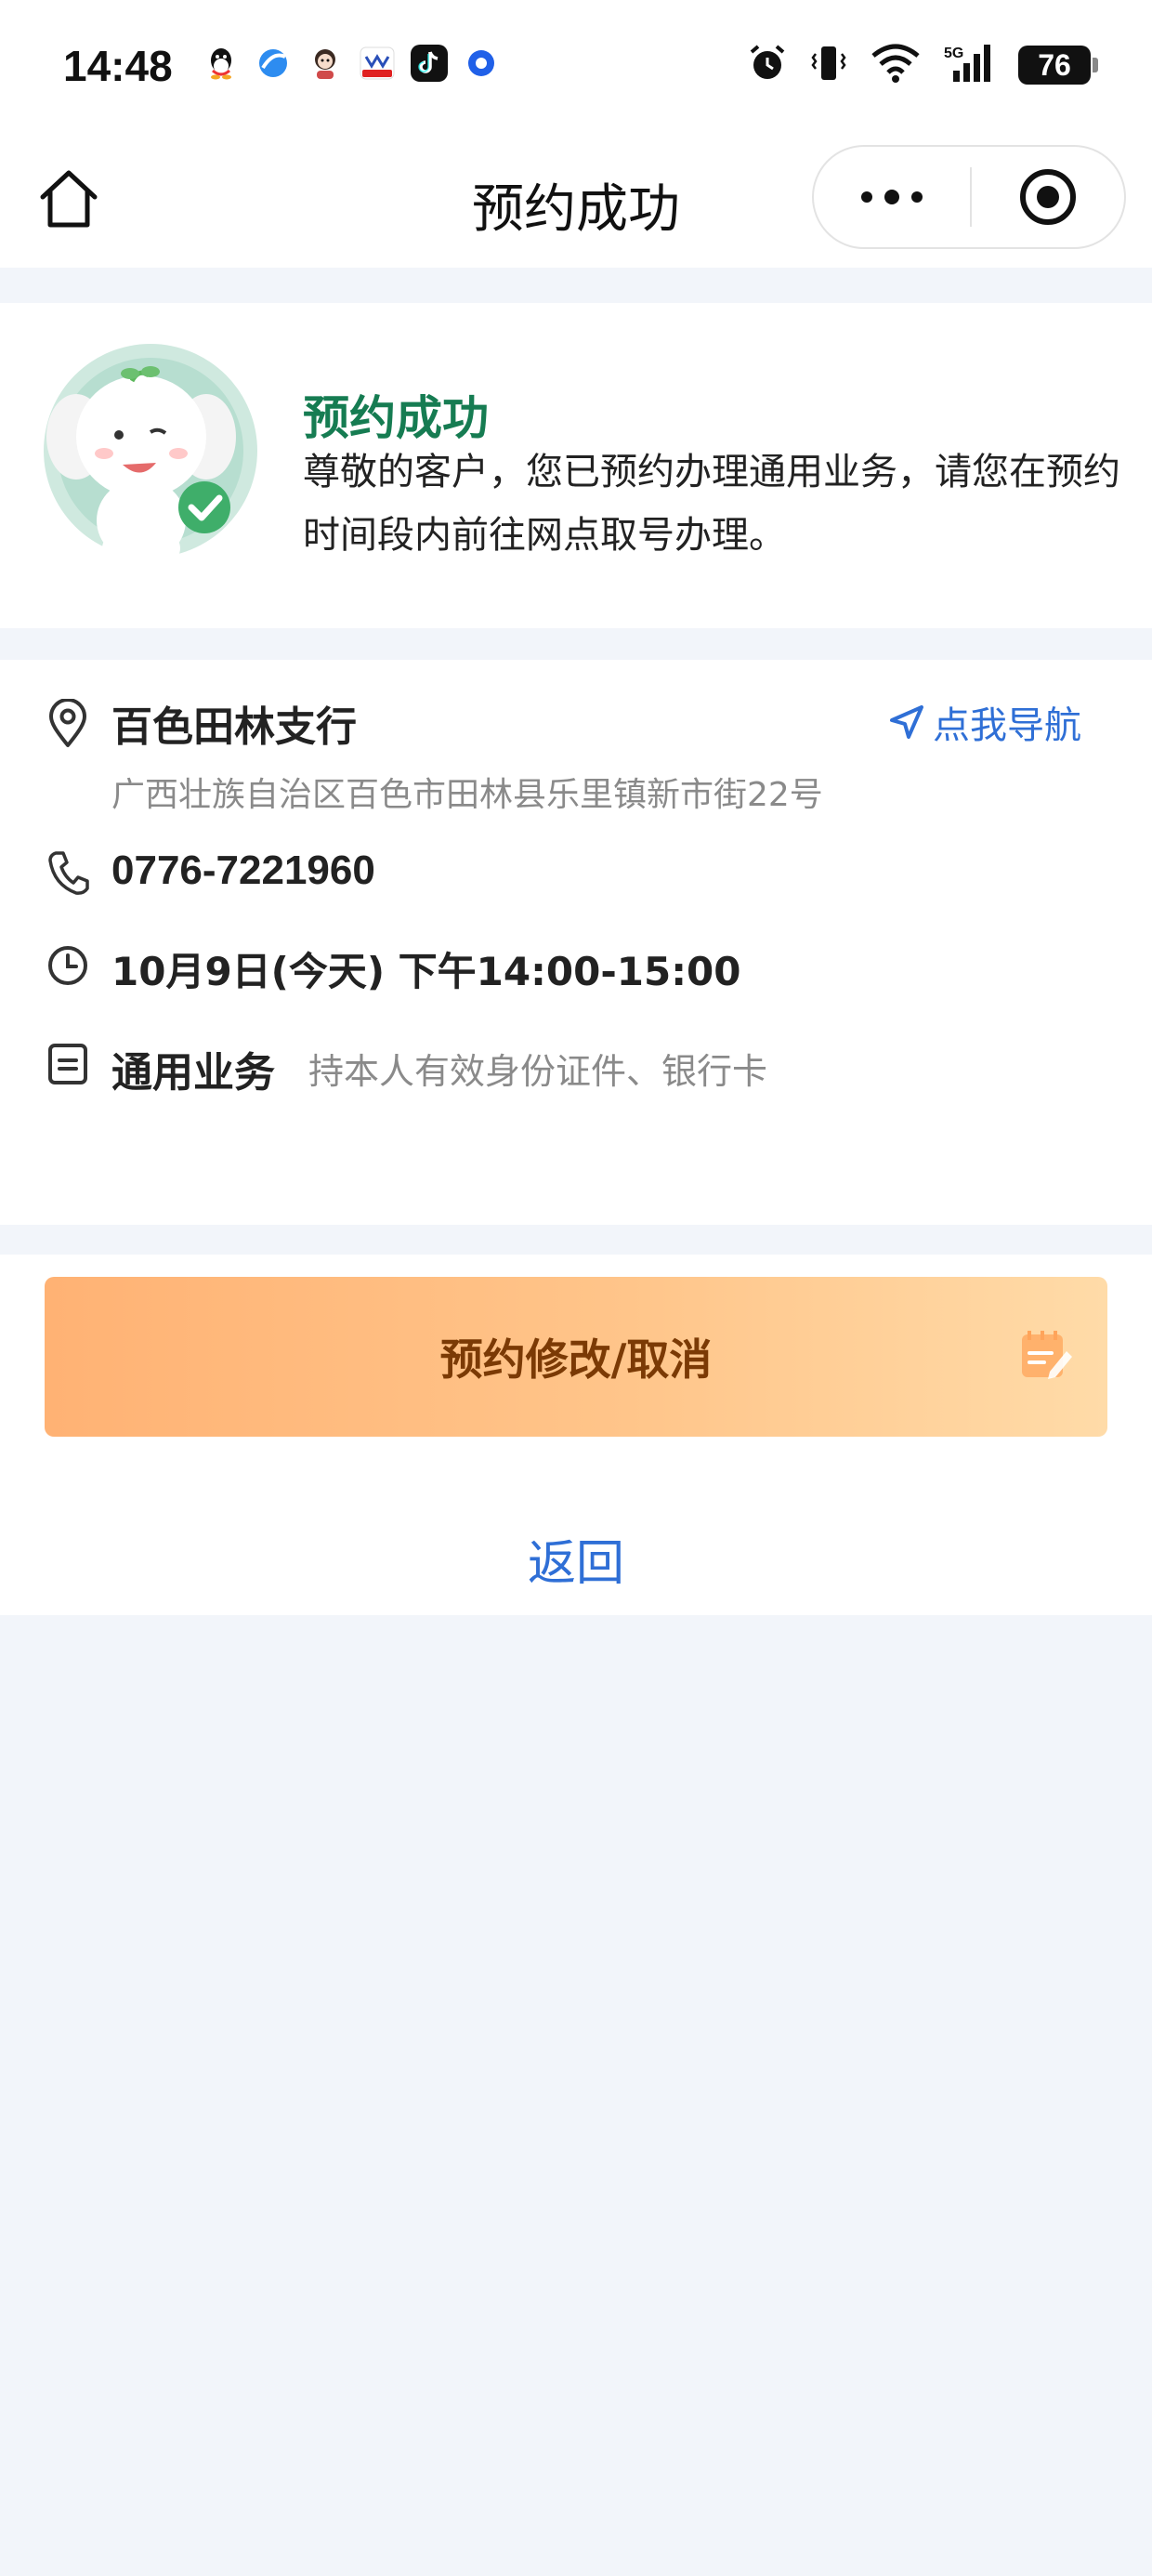 The height and width of the screenshot is (2576, 1152). What do you see at coordinates (576, 69) in the screenshot?
I see `status-bar: 14:48 5G 76` at bounding box center [576, 69].